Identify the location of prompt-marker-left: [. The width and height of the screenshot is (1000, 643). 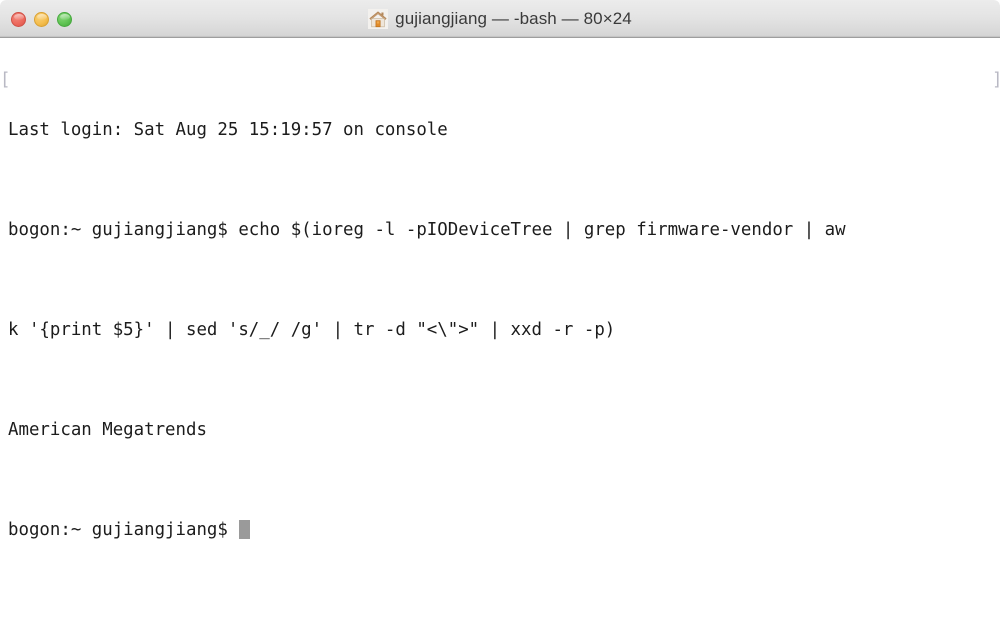
(5, 80).